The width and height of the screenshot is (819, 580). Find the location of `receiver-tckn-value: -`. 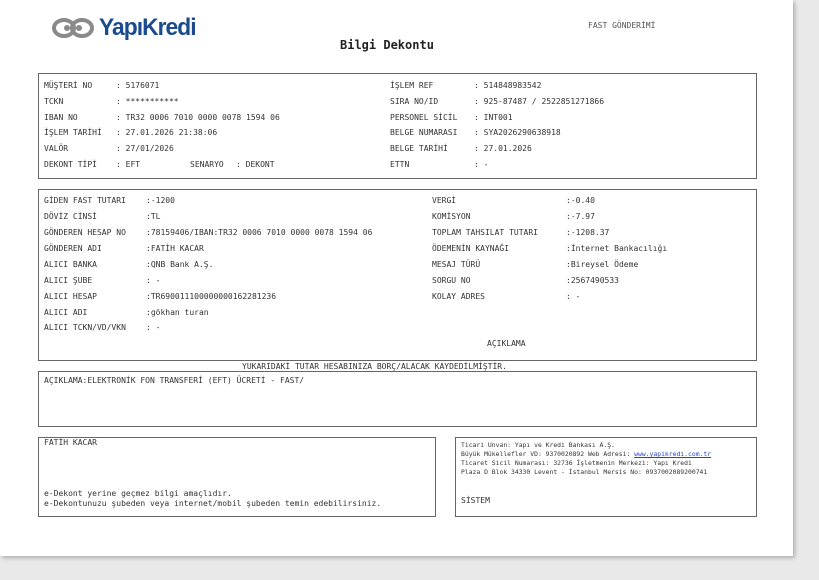

receiver-tckn-value: - is located at coordinates (158, 327).